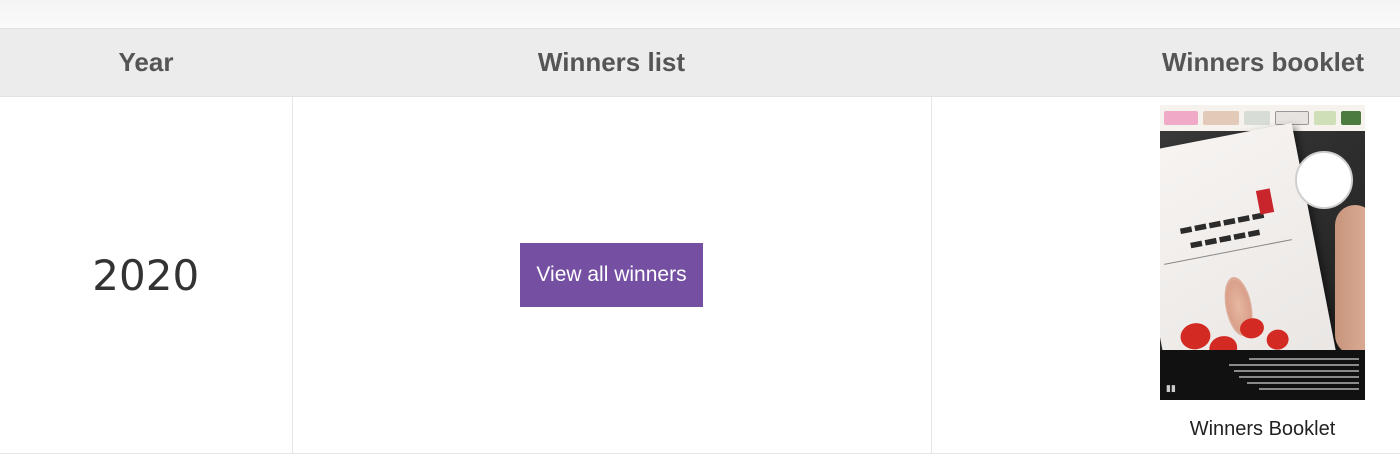 Image resolution: width=1400 pixels, height=457 pixels. What do you see at coordinates (1324, 180) in the screenshot?
I see `award-badge-icon` at bounding box center [1324, 180].